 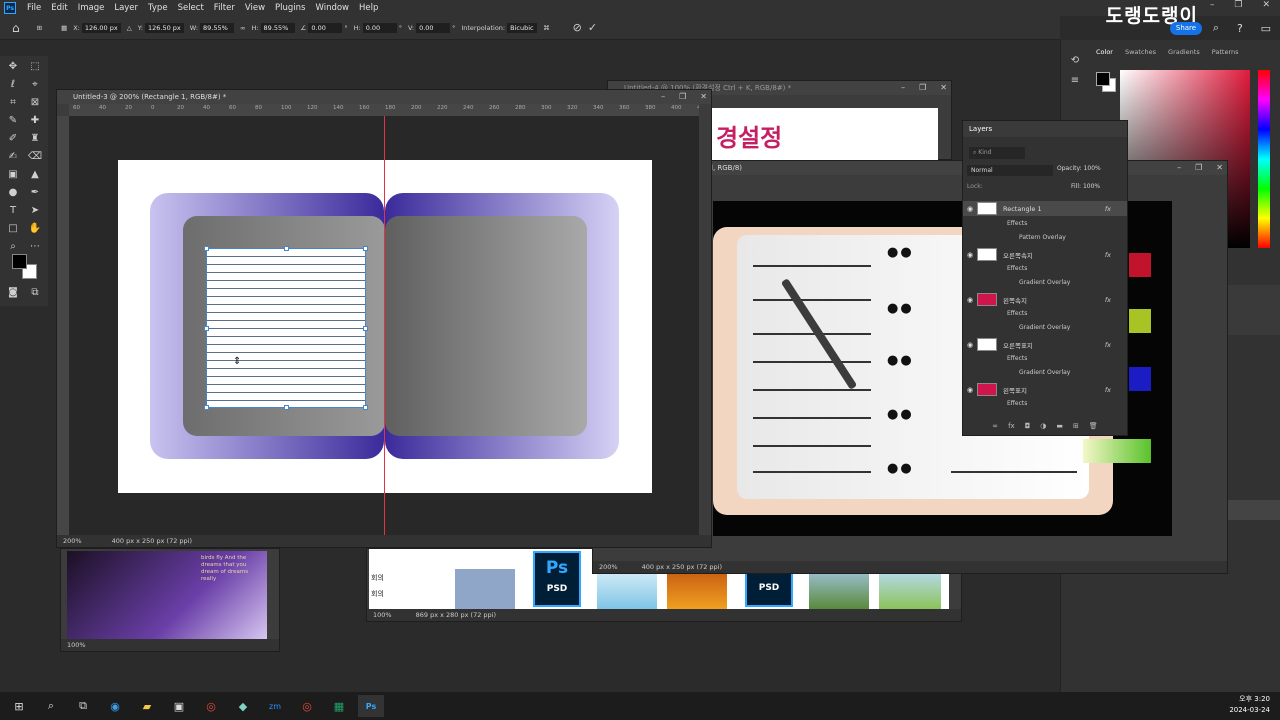 I want to click on hskew-field: 0.00, so click(x=379, y=27).